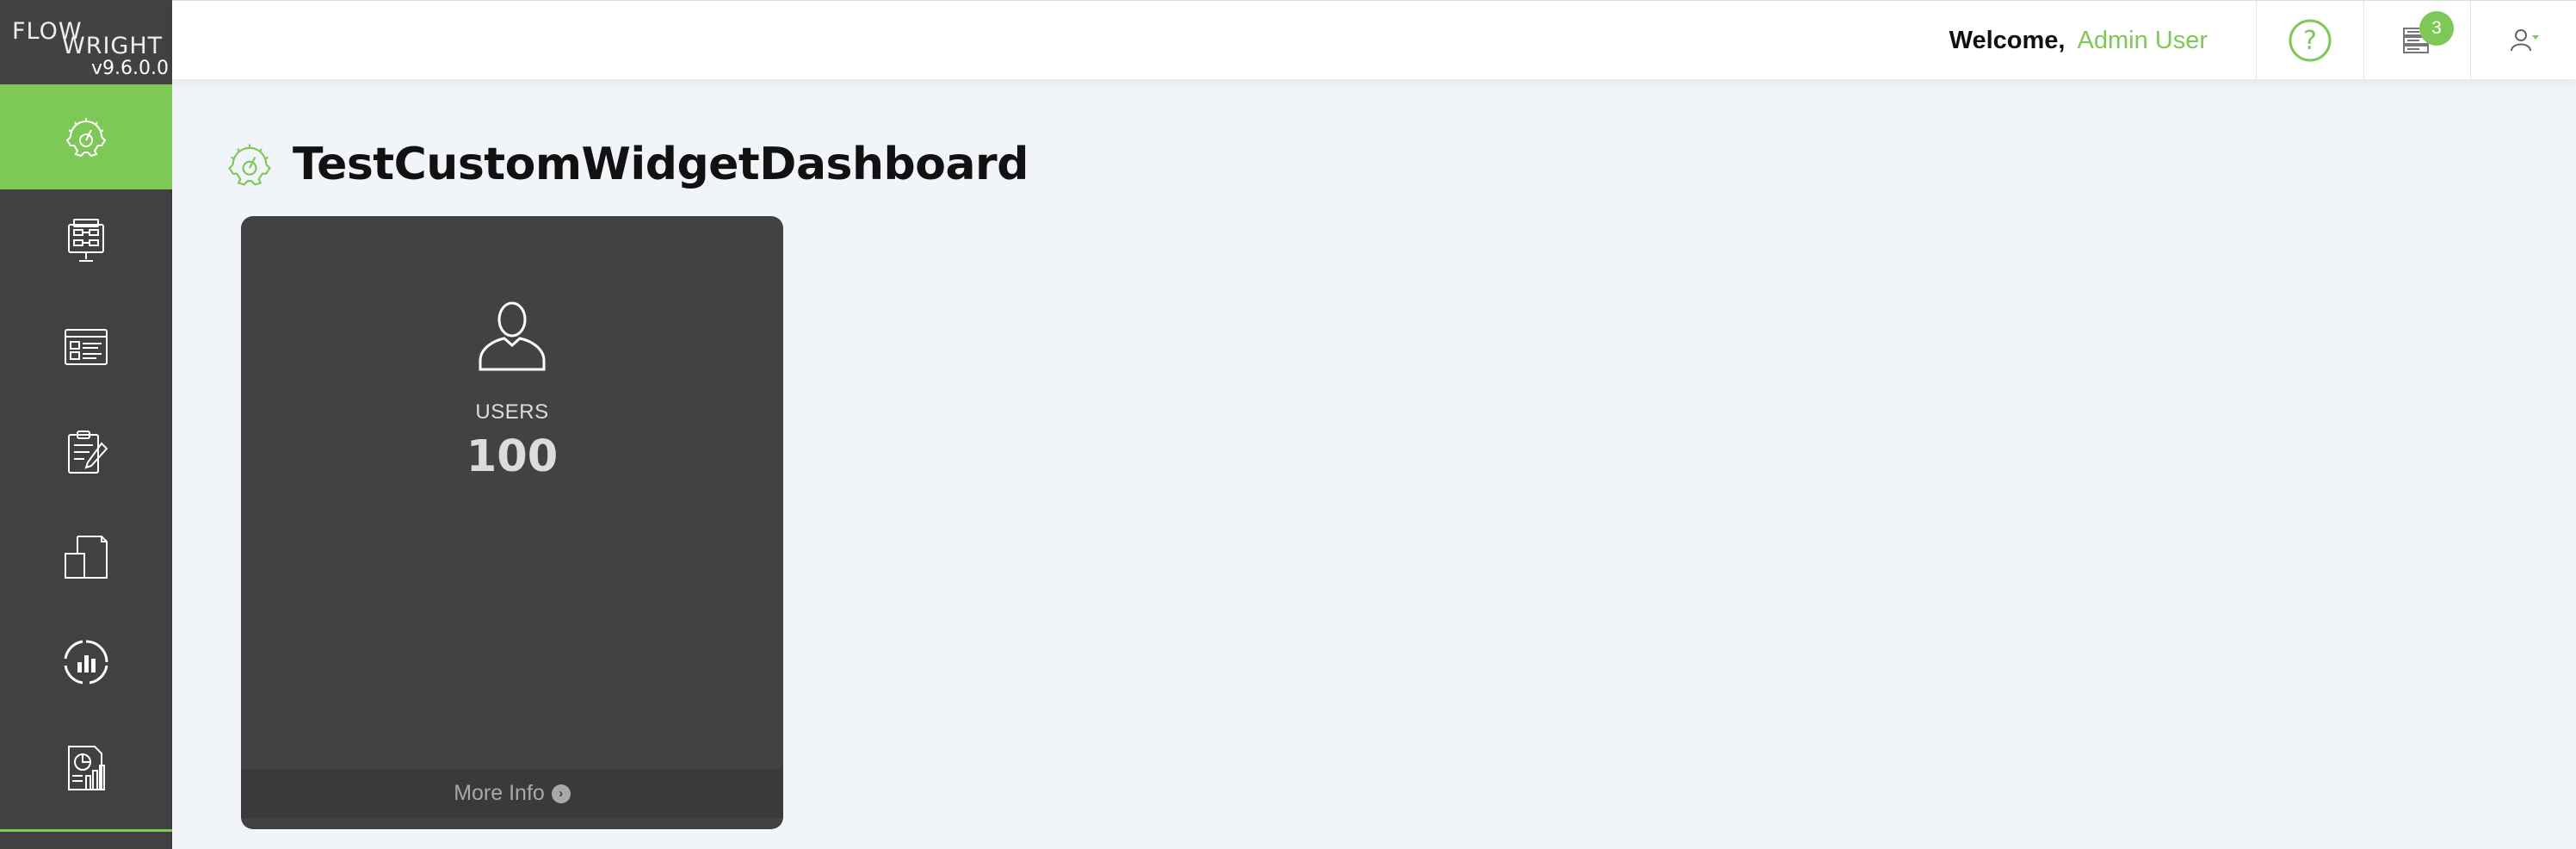 The image size is (2576, 849). What do you see at coordinates (499, 793) in the screenshot?
I see `more-info-label: More Info` at bounding box center [499, 793].